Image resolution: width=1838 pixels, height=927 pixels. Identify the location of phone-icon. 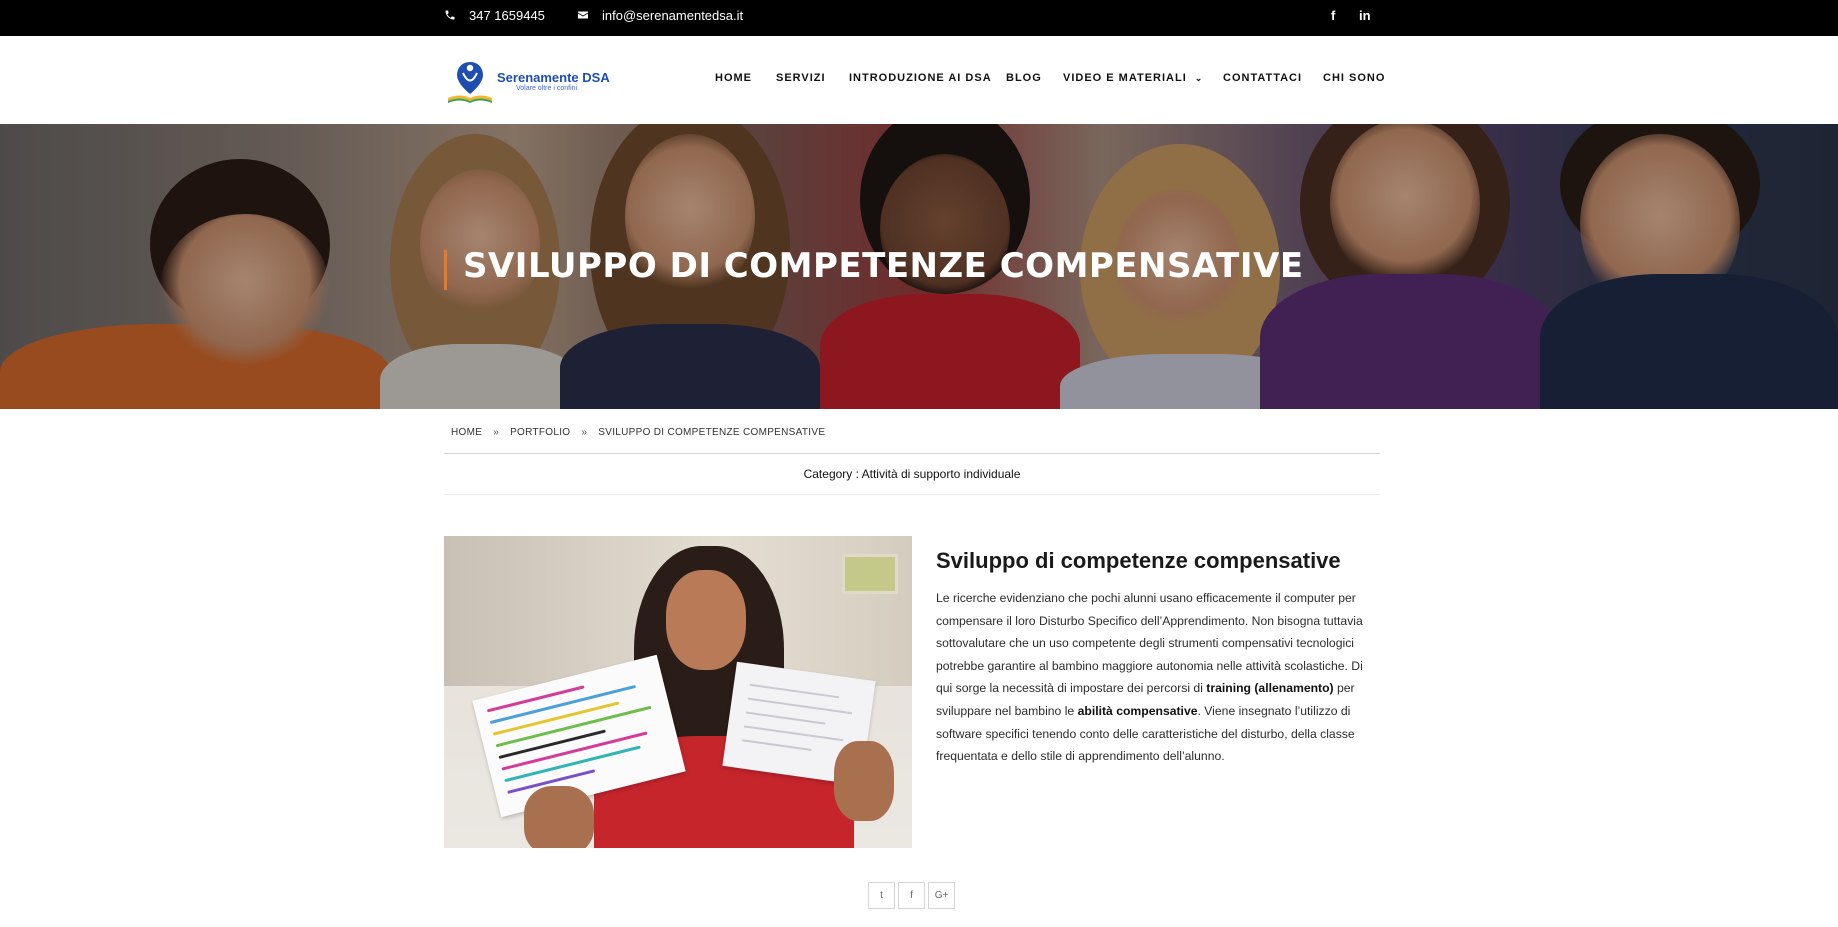
(450, 15).